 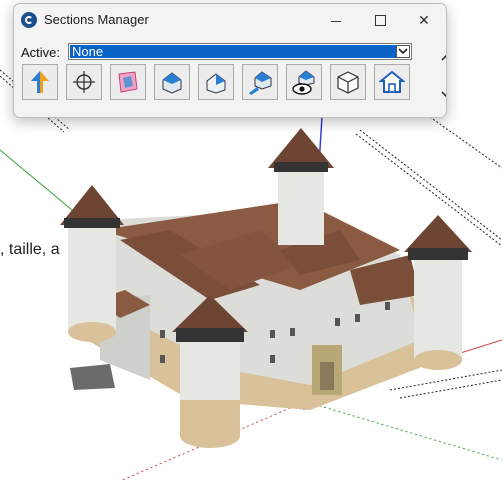 I want to click on house-section-alt-icon, so click(x=216, y=83).